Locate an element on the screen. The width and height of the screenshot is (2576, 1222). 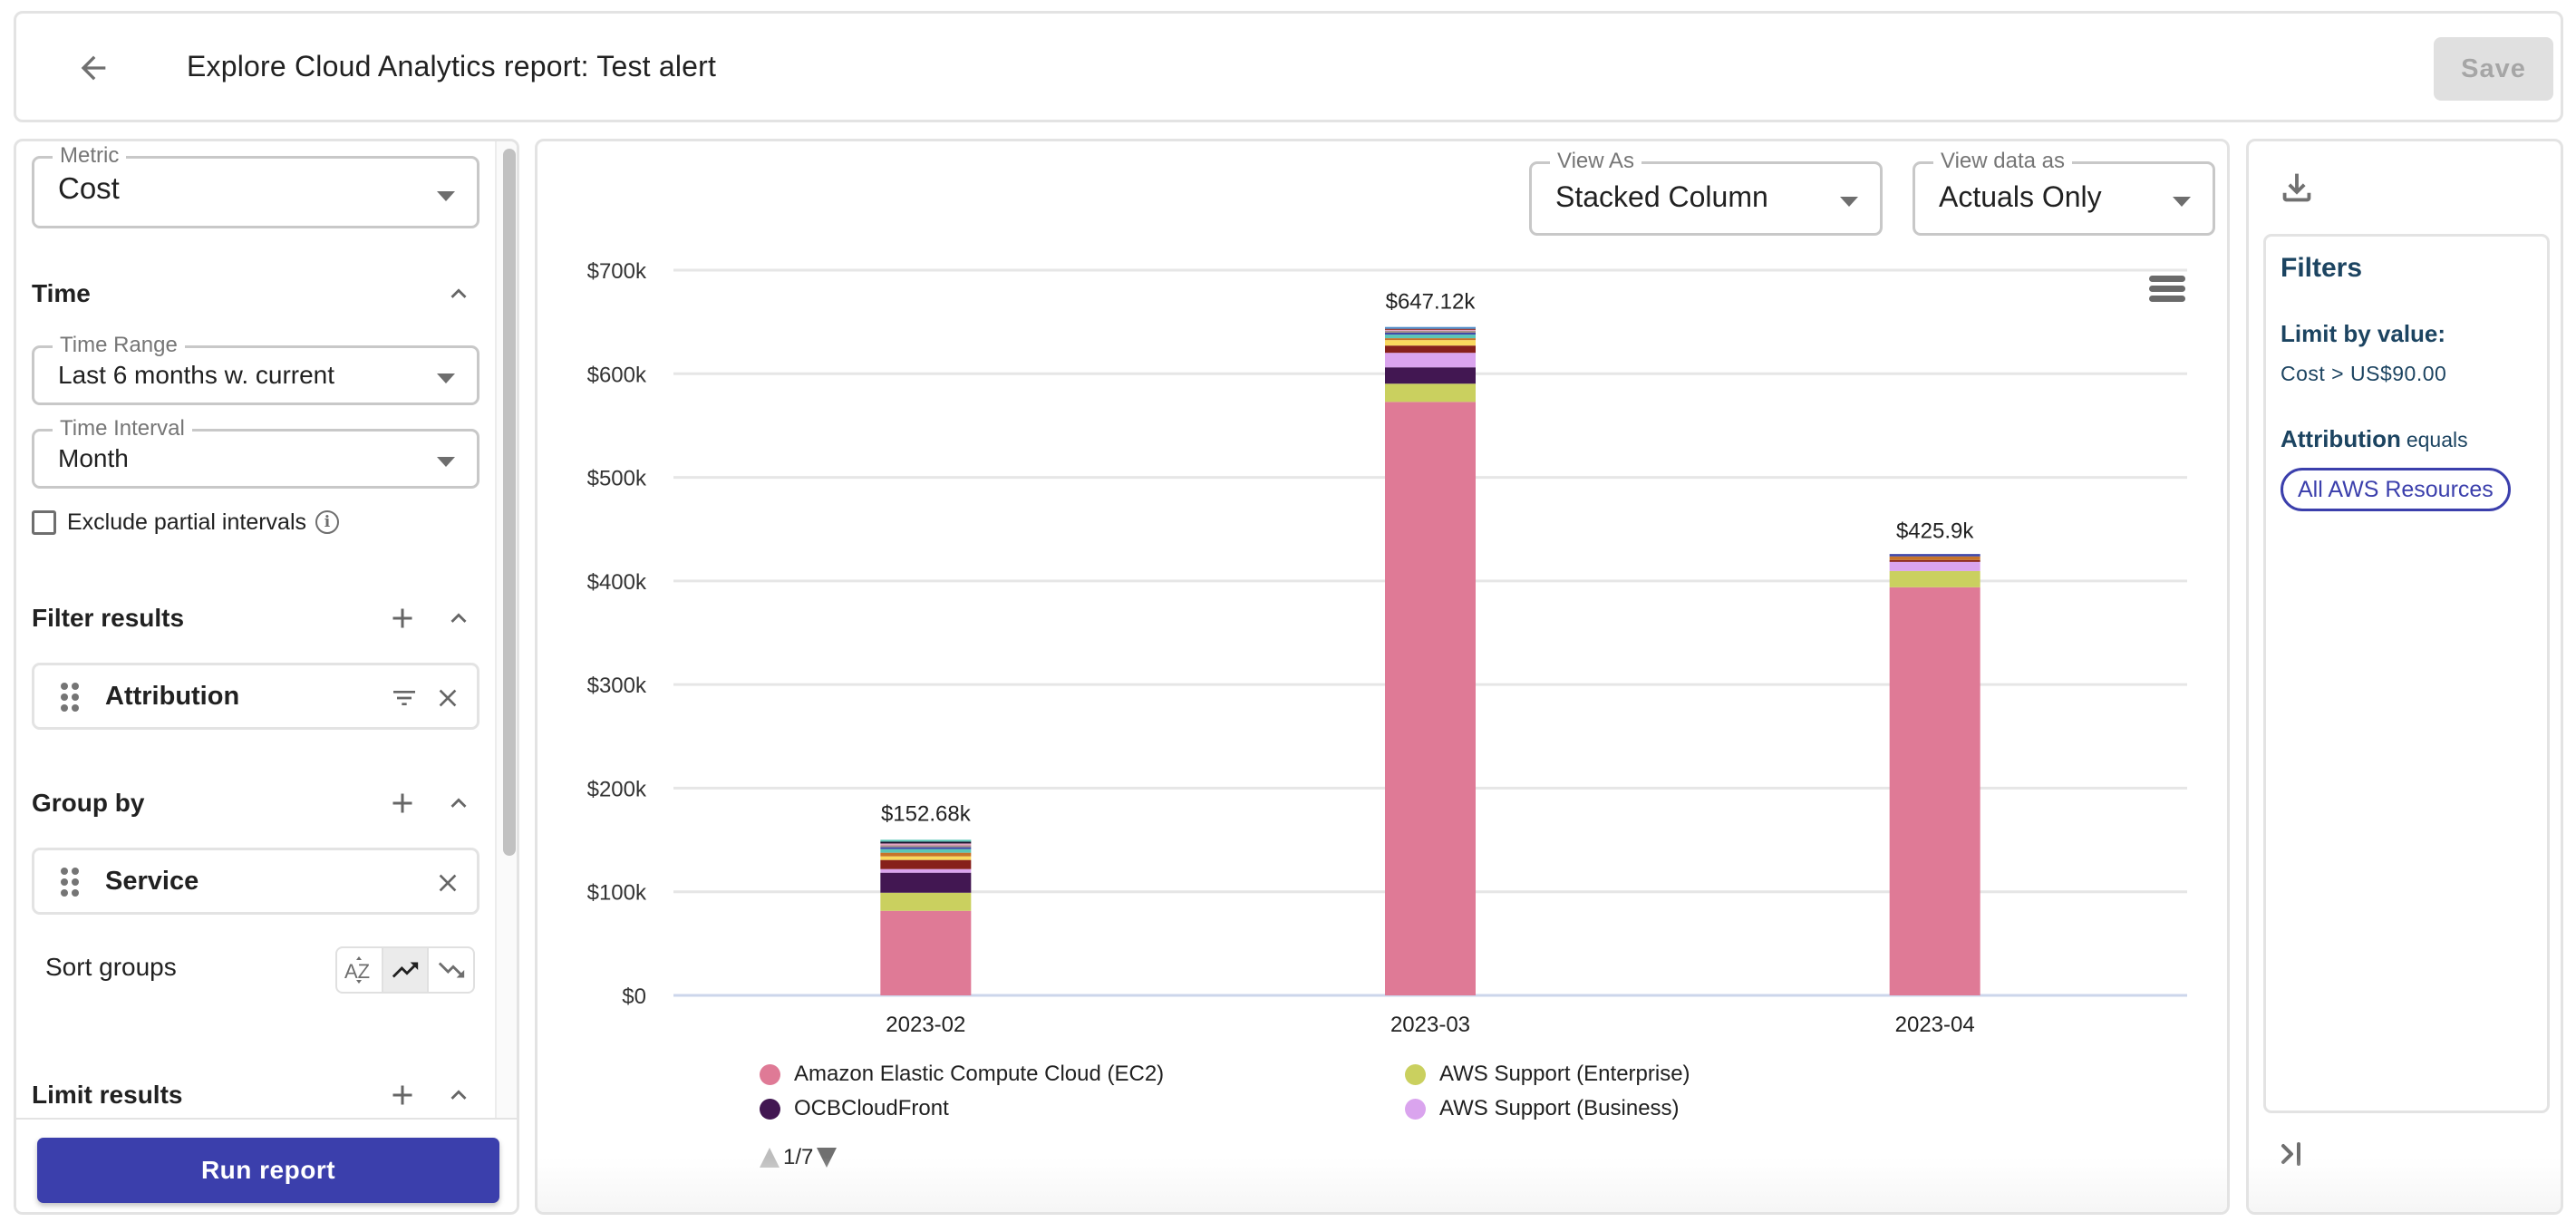
group-chip-label: Service is located at coordinates (152, 882).